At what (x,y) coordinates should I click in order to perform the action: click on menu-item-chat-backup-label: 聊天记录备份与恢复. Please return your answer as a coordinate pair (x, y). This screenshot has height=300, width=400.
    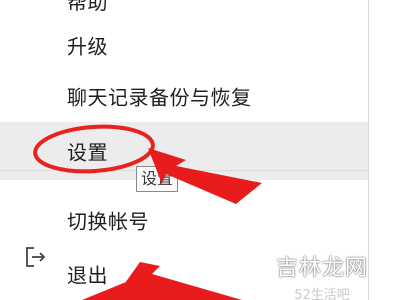
    Looking at the image, I should click on (159, 97).